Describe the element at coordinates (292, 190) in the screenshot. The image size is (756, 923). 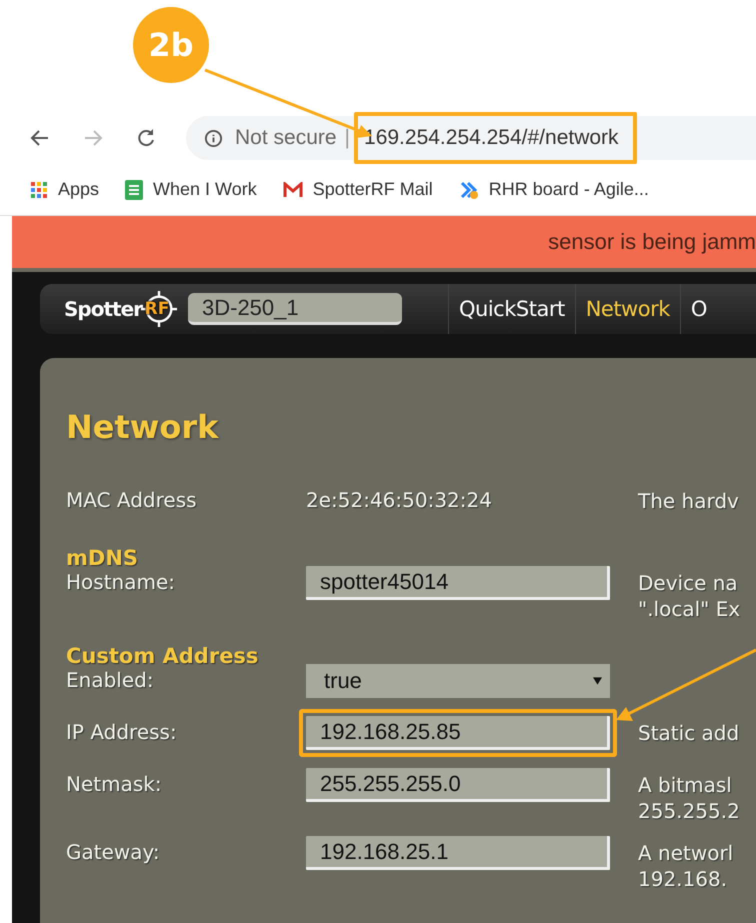
I see `mail-icon` at that location.